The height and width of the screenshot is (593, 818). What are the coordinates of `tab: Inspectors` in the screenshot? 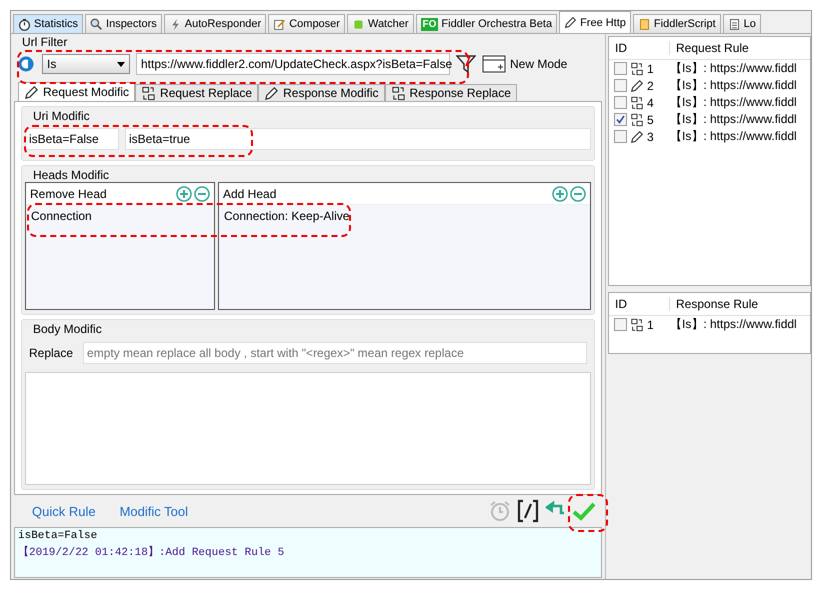 It's located at (123, 23).